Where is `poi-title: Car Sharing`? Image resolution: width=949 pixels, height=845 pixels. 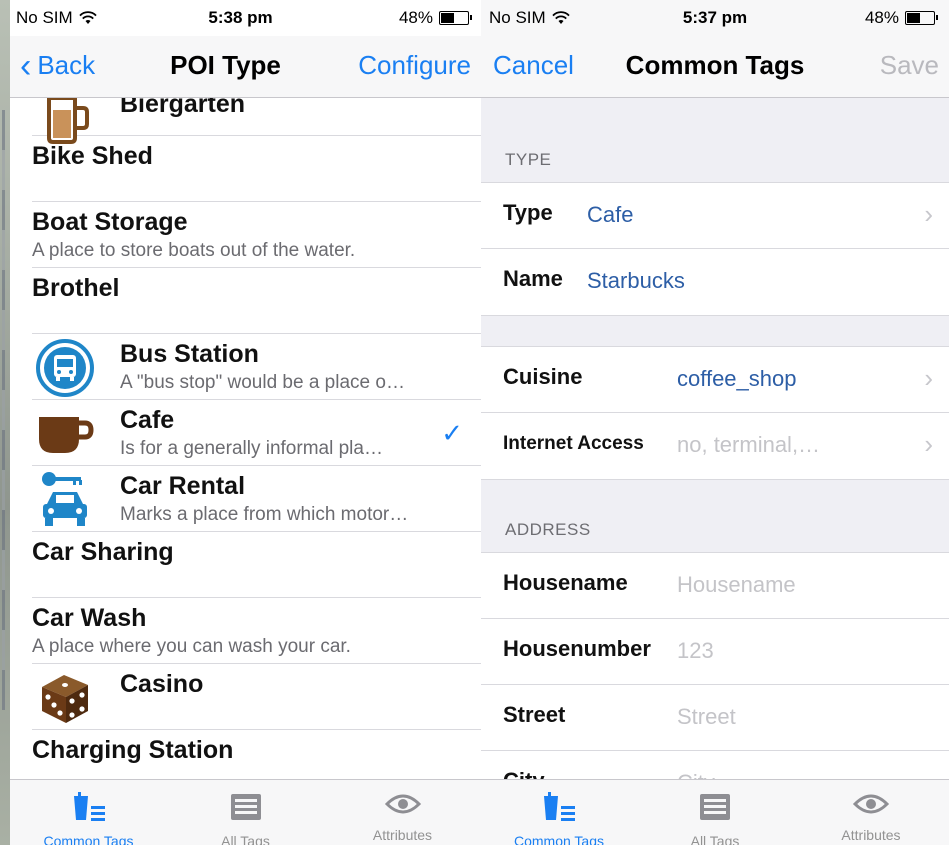
poi-title: Car Sharing is located at coordinates (103, 552).